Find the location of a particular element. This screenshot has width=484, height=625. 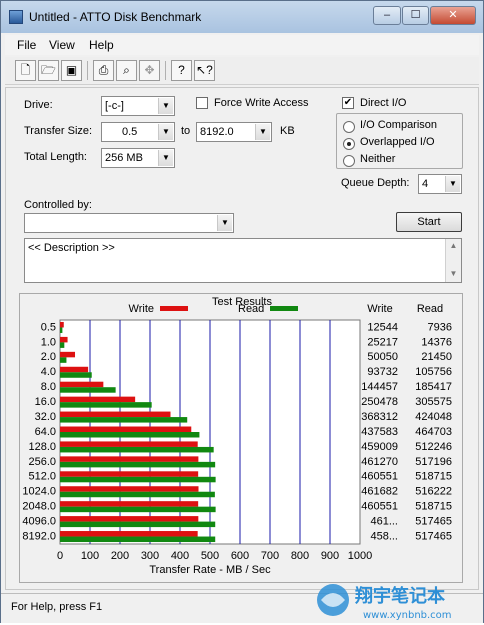

transfer-size-label: Transfer Size: is located at coordinates (58, 131).